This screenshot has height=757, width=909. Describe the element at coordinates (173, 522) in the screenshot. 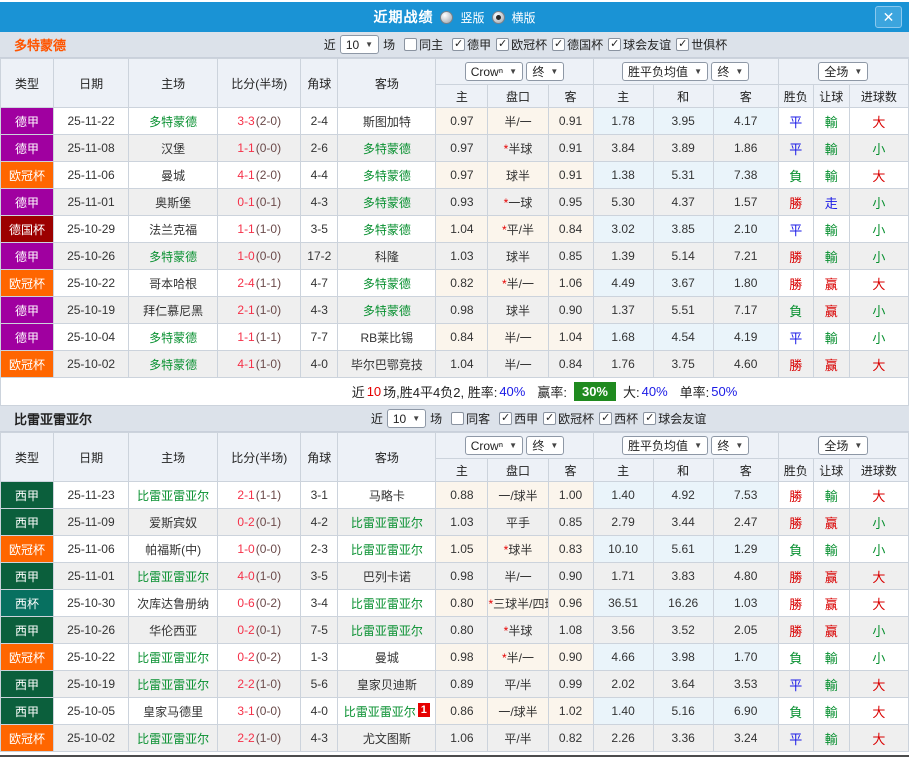

I see `home-team: 爱斯宾奴` at that location.